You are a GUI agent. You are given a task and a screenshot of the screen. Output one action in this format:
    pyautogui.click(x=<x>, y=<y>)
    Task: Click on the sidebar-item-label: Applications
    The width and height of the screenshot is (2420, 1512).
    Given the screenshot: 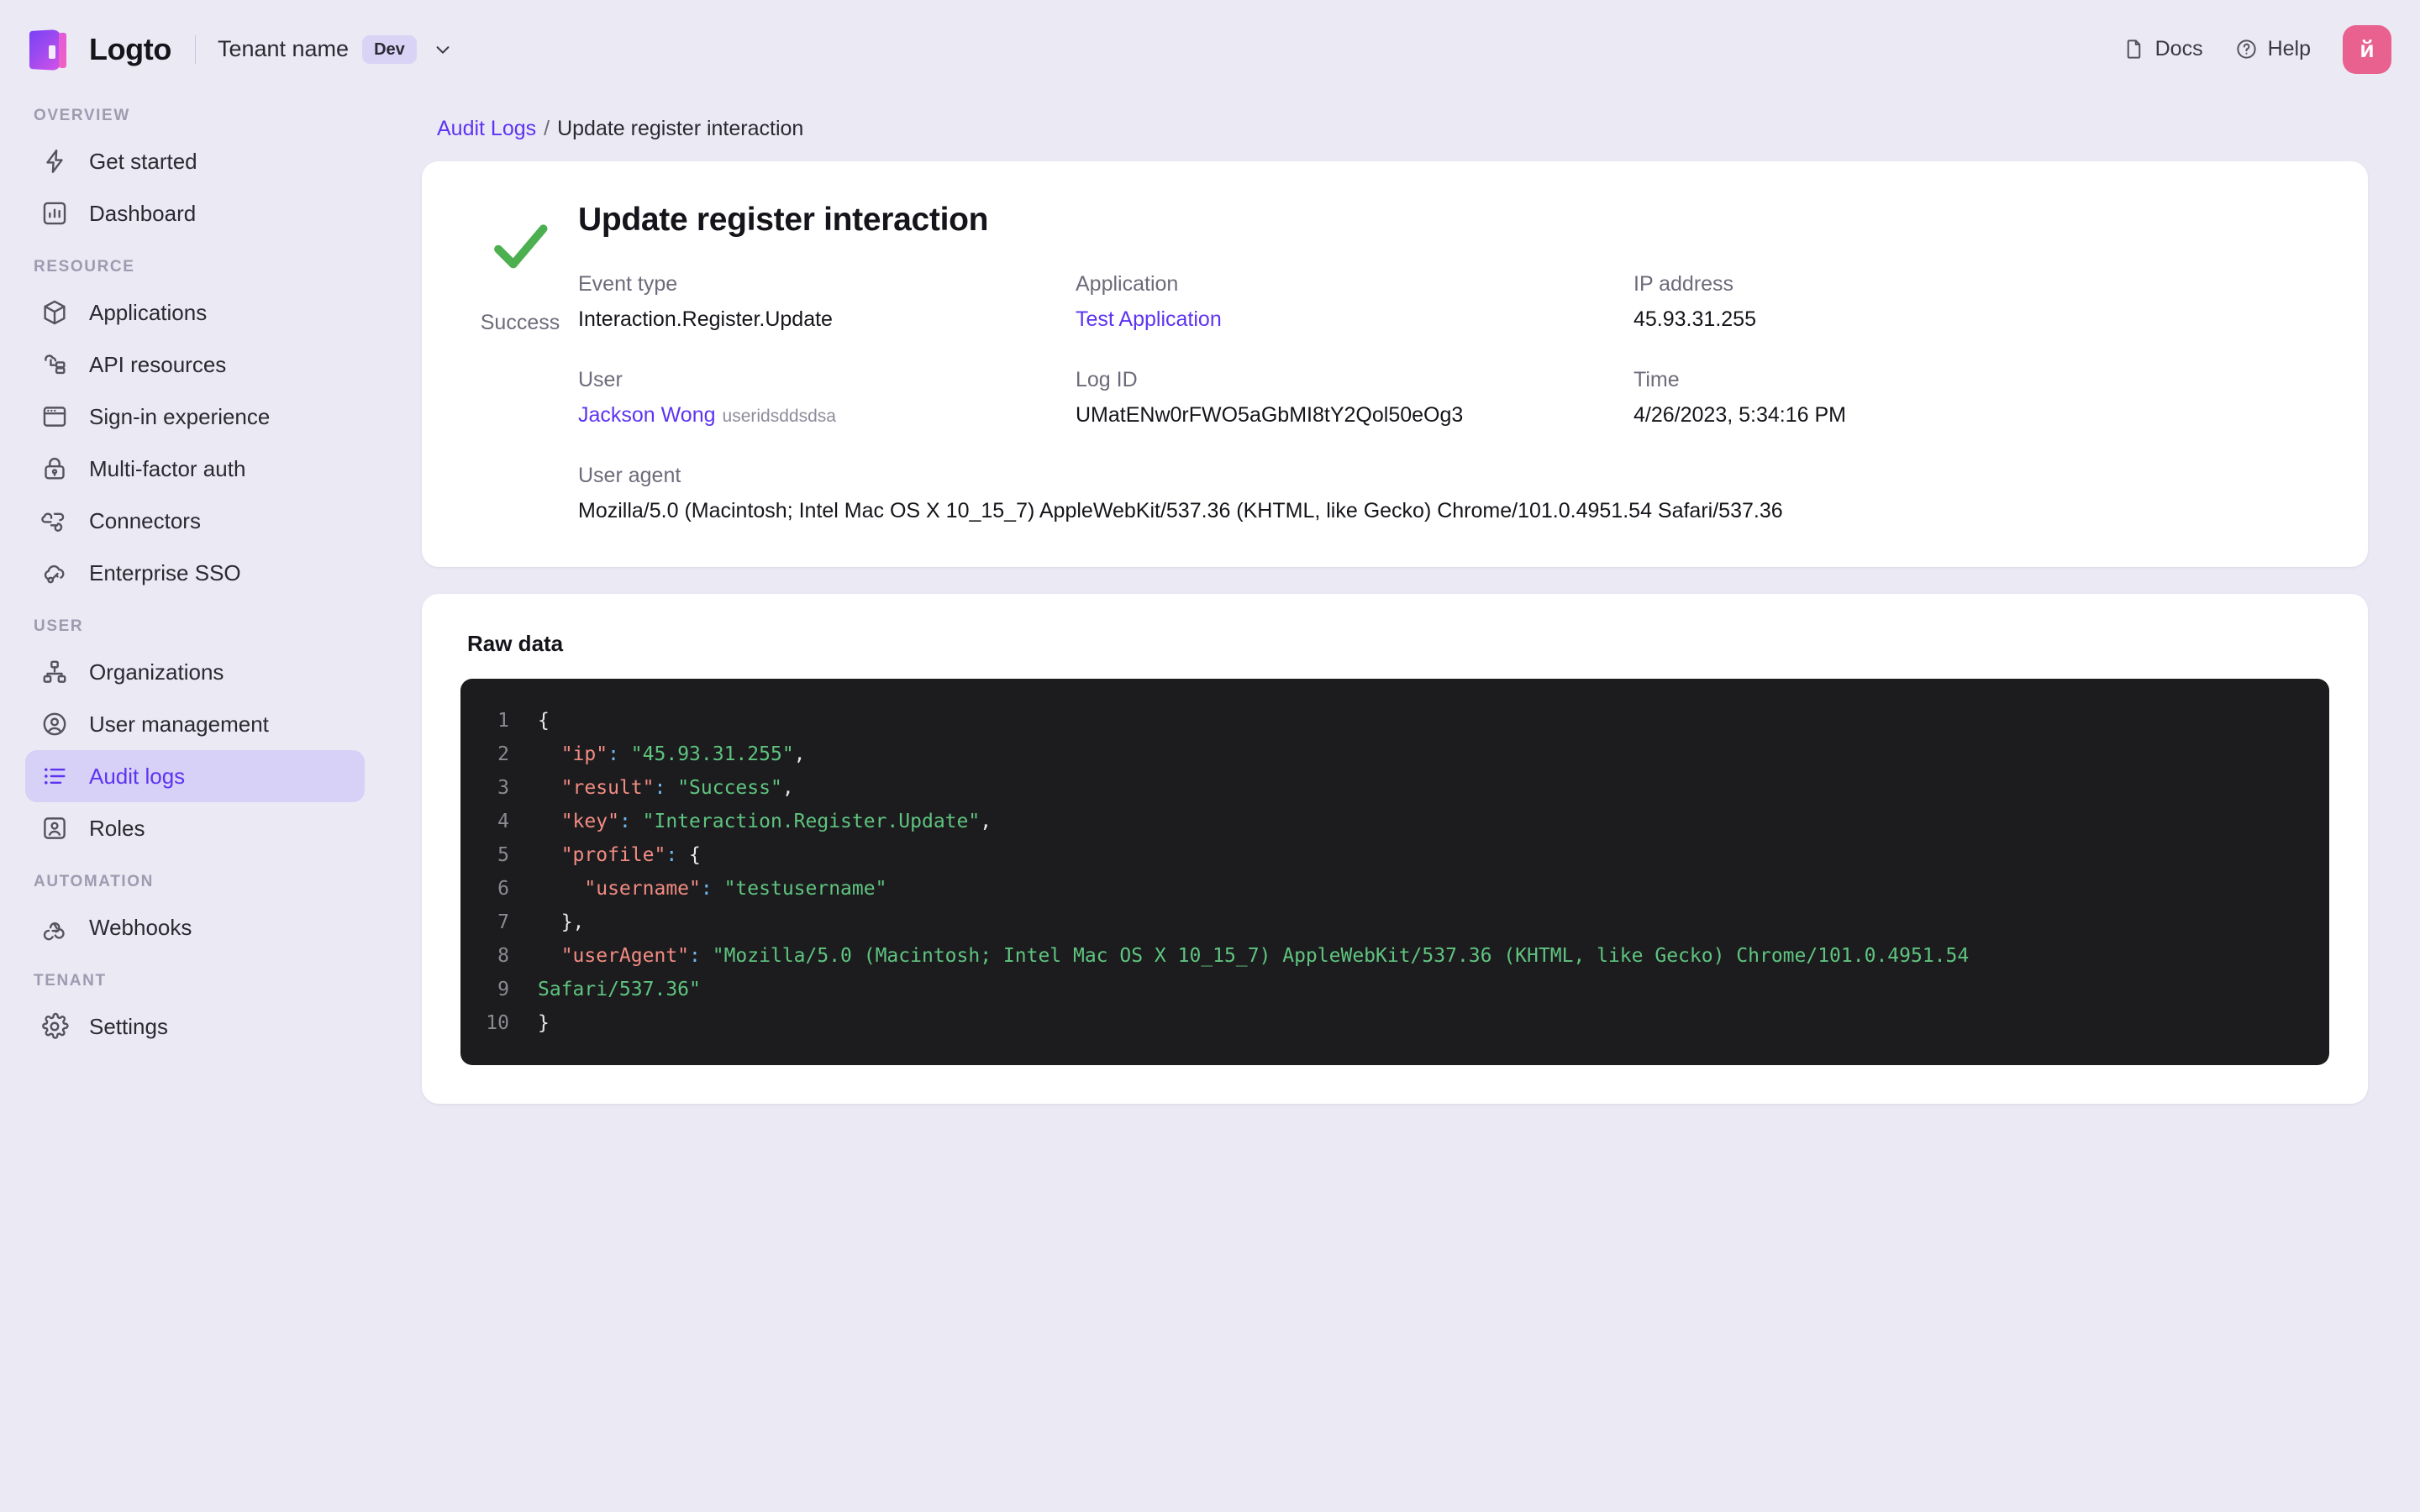 What is the action you would take?
    pyautogui.click(x=148, y=312)
    